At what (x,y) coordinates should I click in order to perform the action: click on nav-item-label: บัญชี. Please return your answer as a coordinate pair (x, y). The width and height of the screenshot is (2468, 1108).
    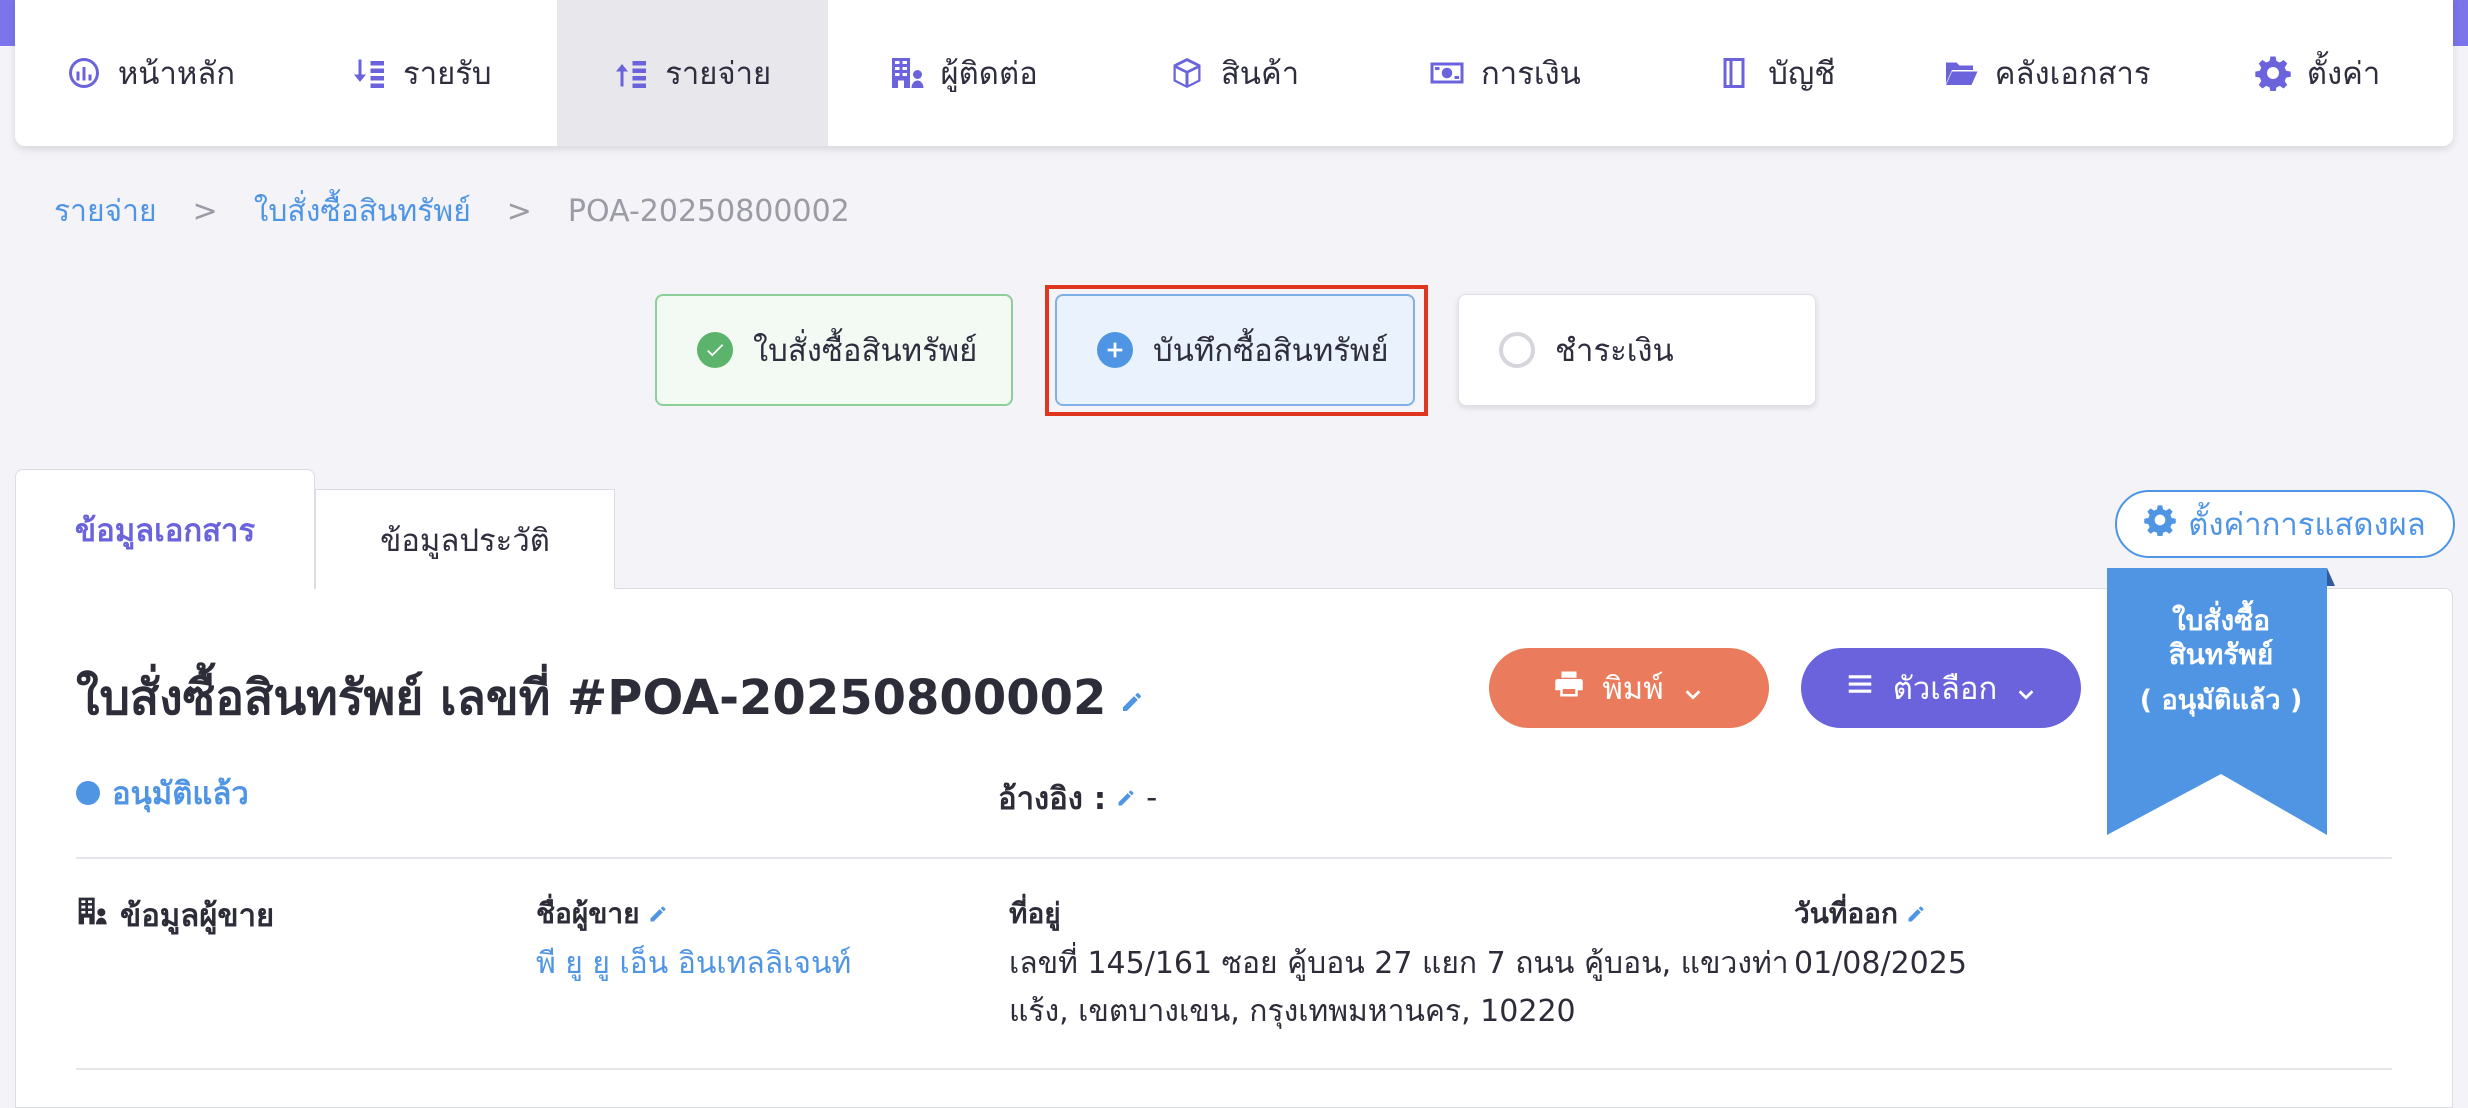
    Looking at the image, I should click on (1802, 74).